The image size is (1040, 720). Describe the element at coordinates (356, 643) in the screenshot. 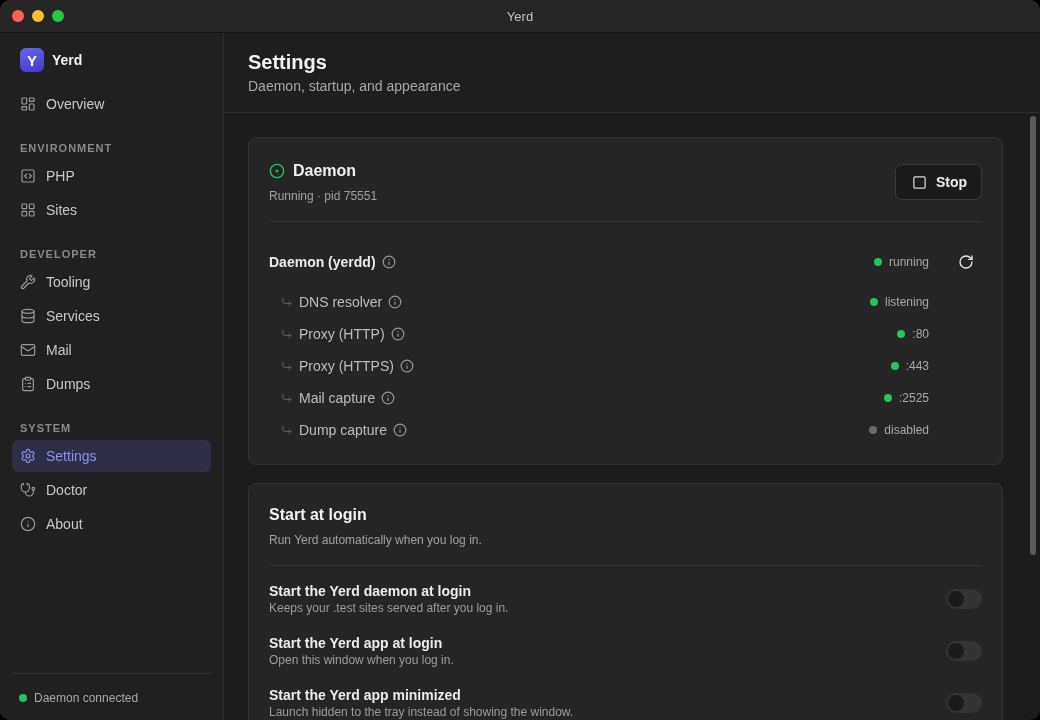

I see `option-title: Start the Yerd app at login` at that location.